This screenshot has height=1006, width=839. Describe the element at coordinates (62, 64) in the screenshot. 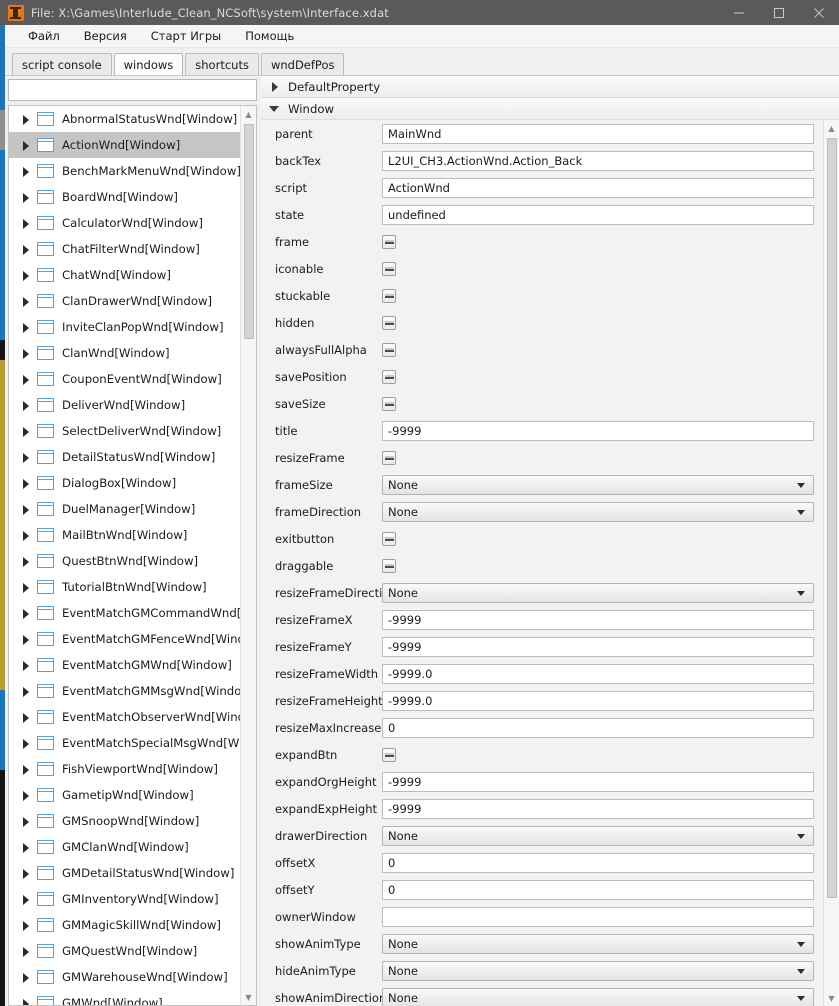

I see `tab-script-console: script console` at that location.